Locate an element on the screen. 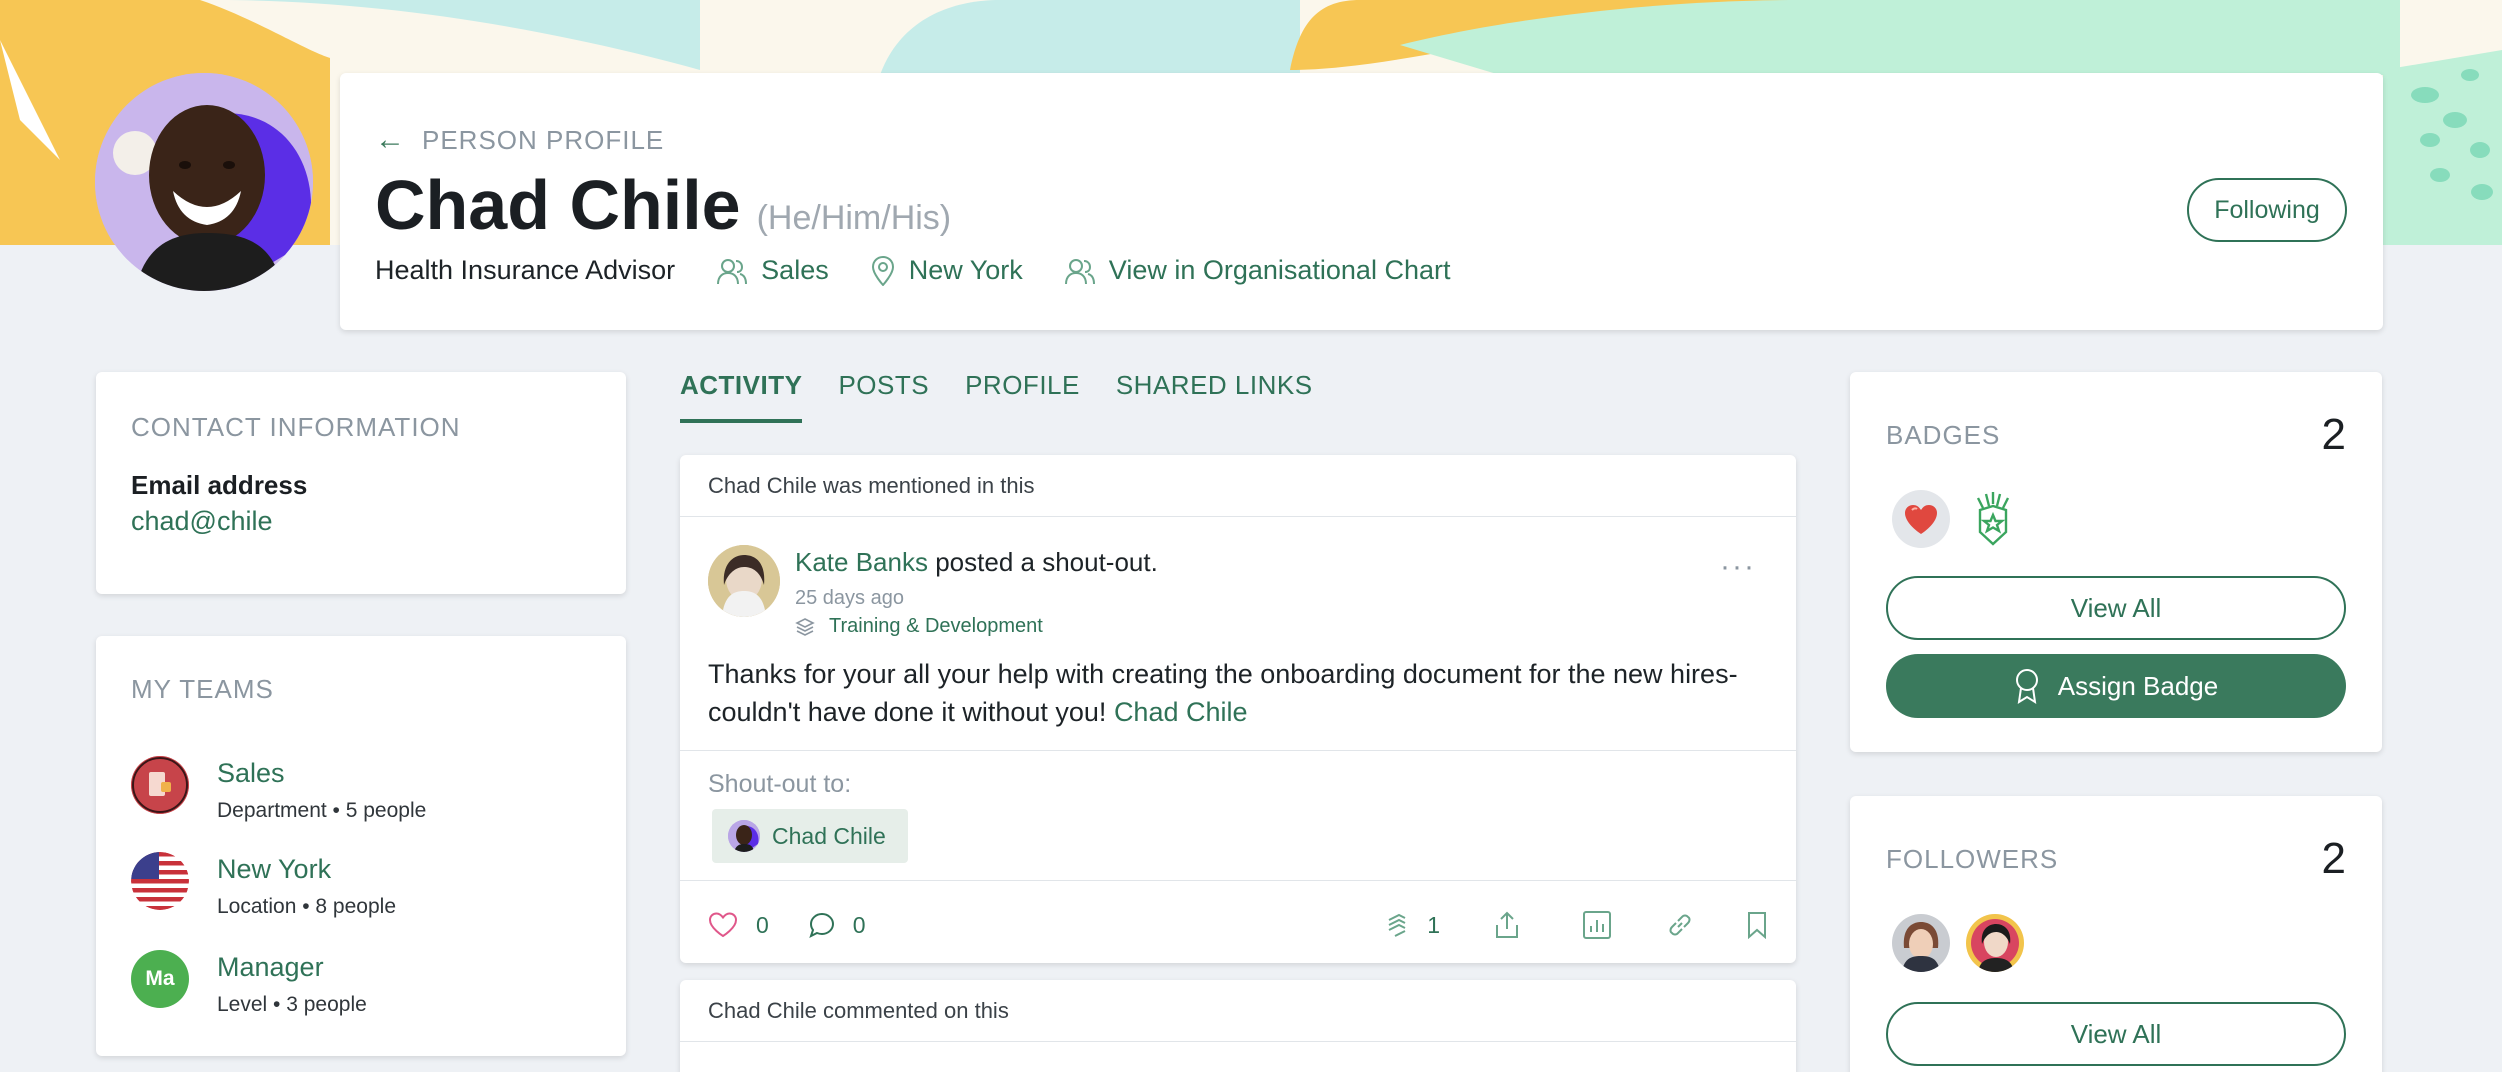 This screenshot has width=2502, height=1072. team-item-manager: Ma Manager Level • 3 people is located at coordinates (249, 983).